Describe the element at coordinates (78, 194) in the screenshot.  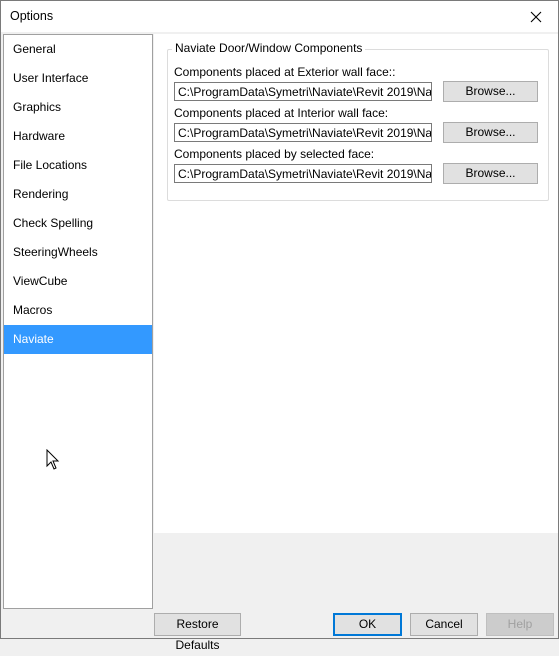
I see `sidebar-item-rendering: Rendering` at that location.